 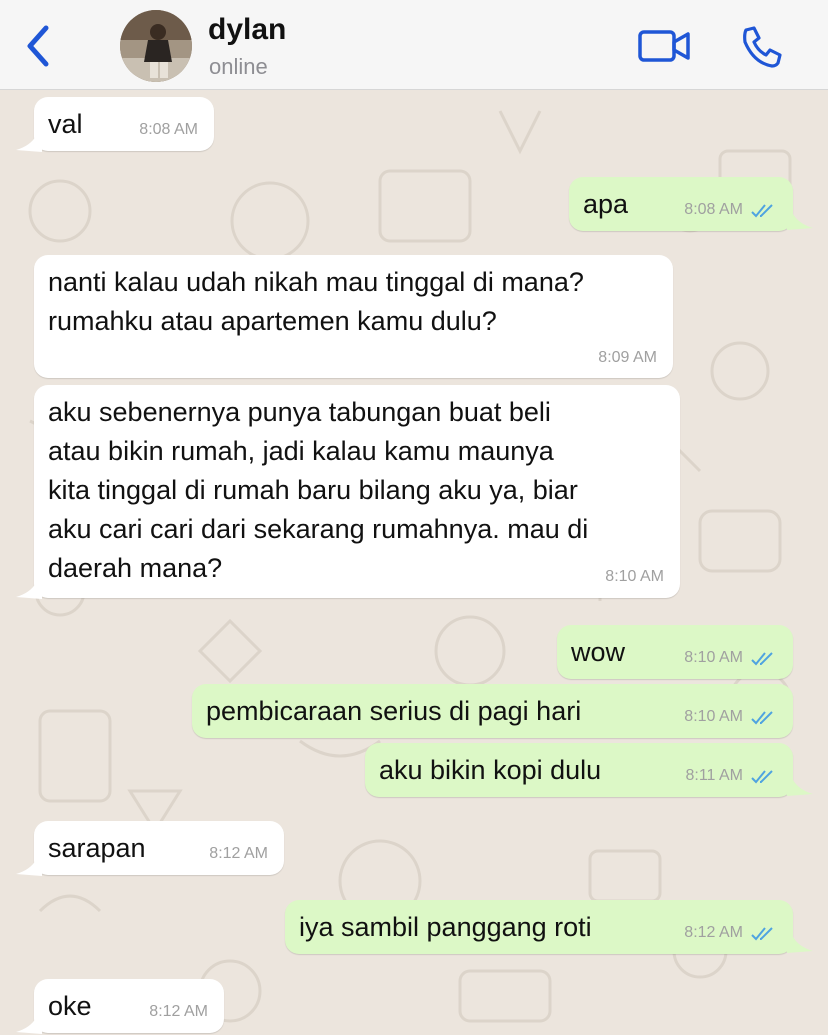 I want to click on message-bubble-incoming: sarapan 8:12 AM, so click(x=159, y=848).